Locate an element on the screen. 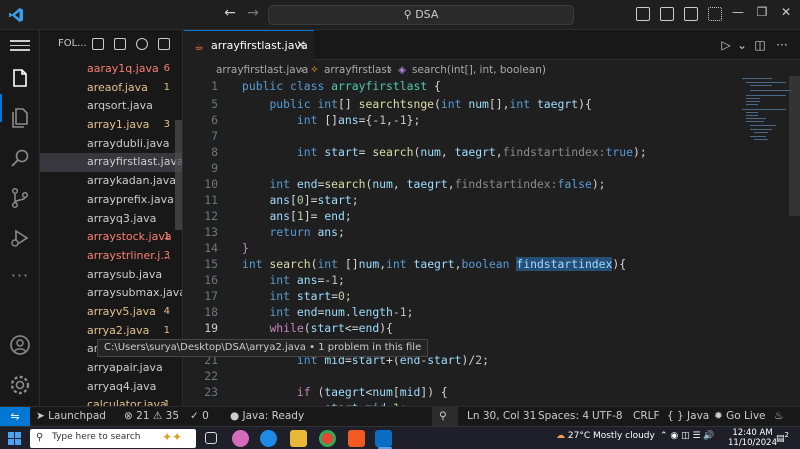 Image resolution: width=800 pixels, height=449 pixels. new-folder-icon is located at coordinates (120, 44).